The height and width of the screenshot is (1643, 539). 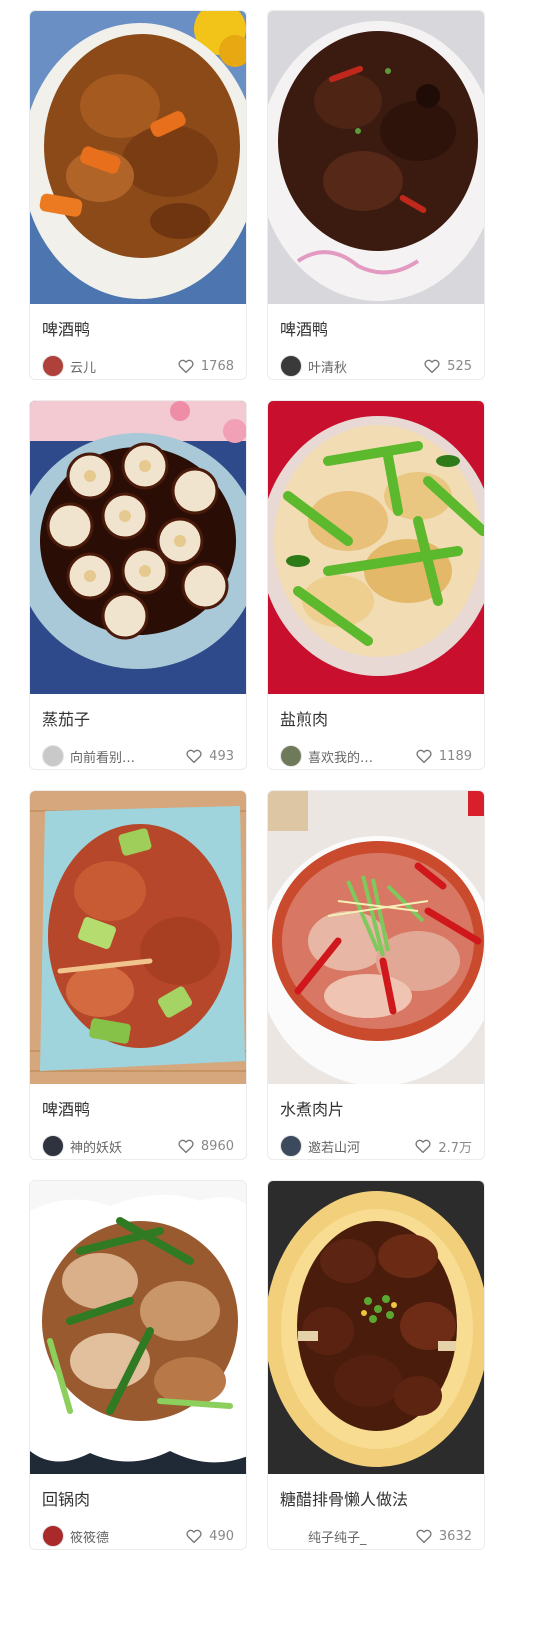 I want to click on like-count: 3632, so click(x=455, y=1536).